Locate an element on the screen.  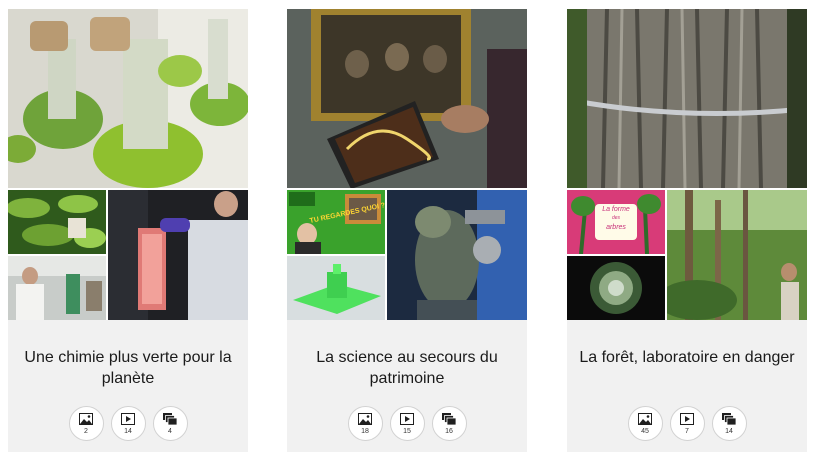
videos-count: 7 is located at coordinates (687, 431).